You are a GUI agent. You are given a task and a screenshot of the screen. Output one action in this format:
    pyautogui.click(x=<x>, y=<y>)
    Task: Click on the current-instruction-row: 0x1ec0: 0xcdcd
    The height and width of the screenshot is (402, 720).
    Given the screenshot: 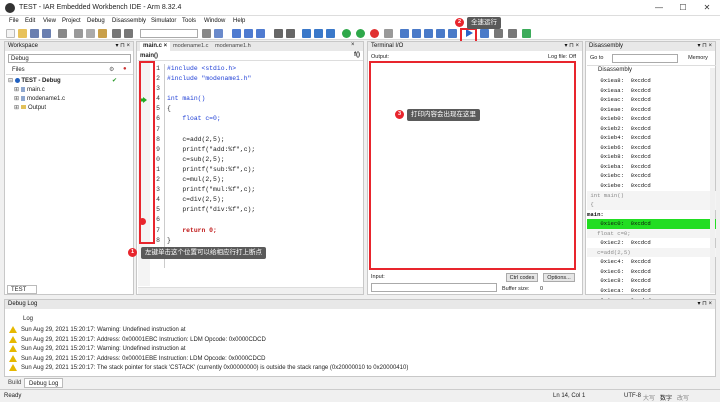 What is the action you would take?
    pyautogui.click(x=651, y=224)
    